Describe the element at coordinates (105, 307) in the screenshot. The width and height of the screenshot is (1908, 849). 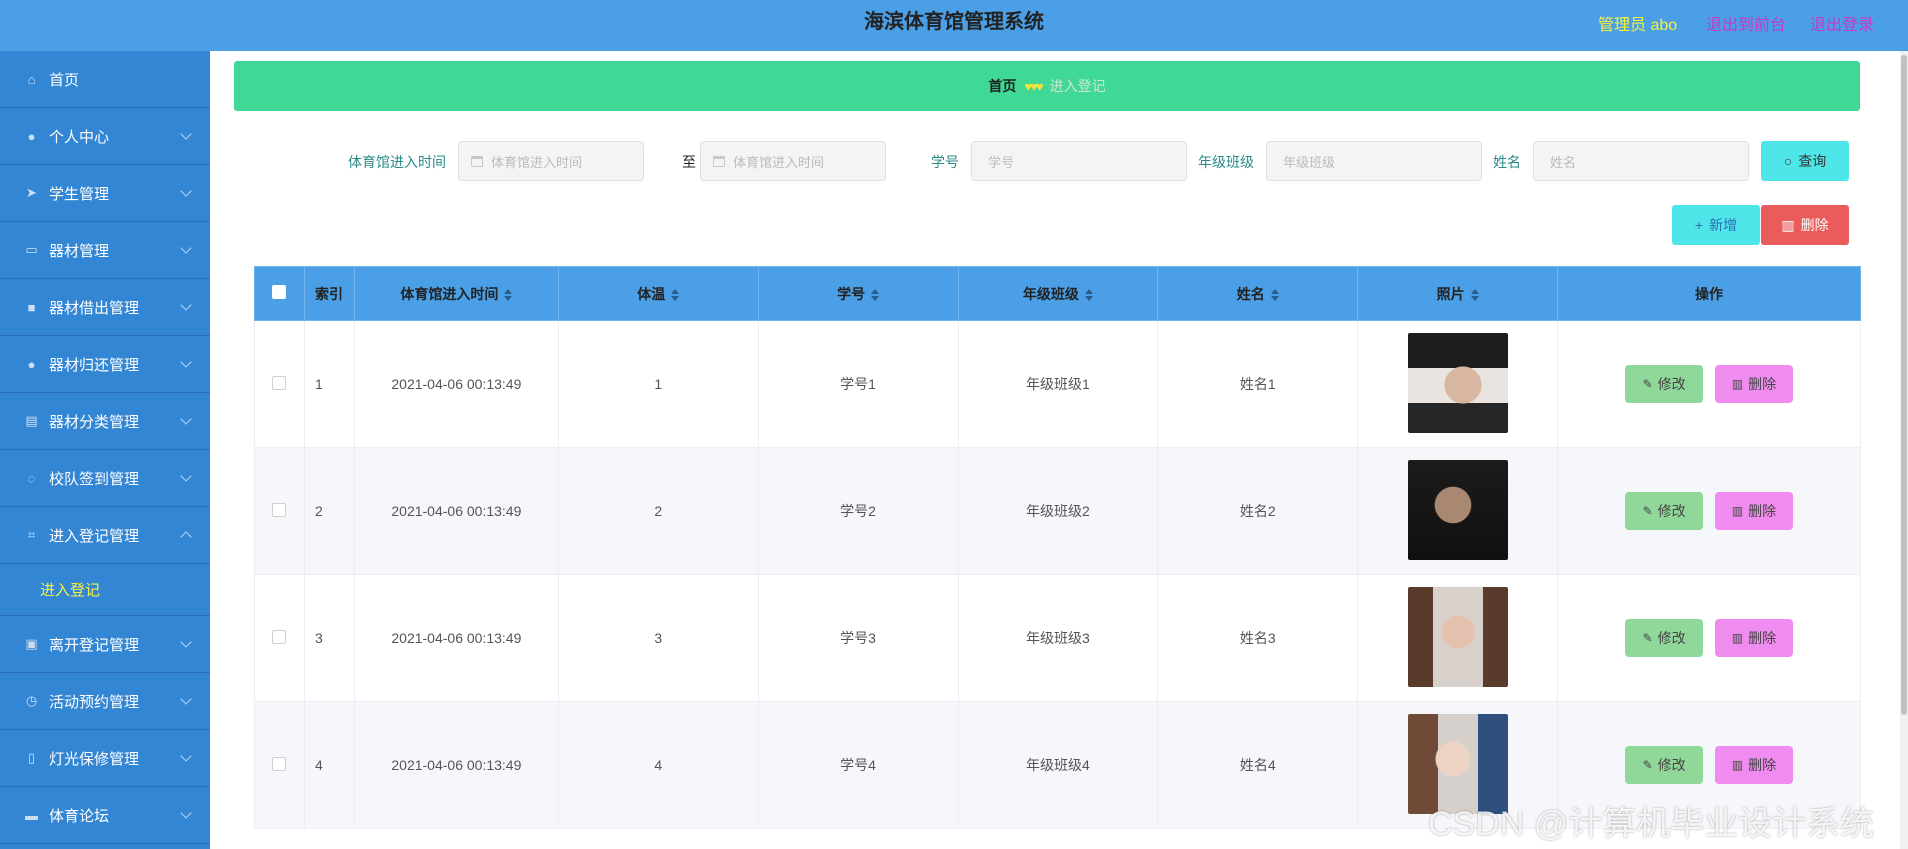
I see `sidebar-item-lending: ■ 器材借出管理` at that location.